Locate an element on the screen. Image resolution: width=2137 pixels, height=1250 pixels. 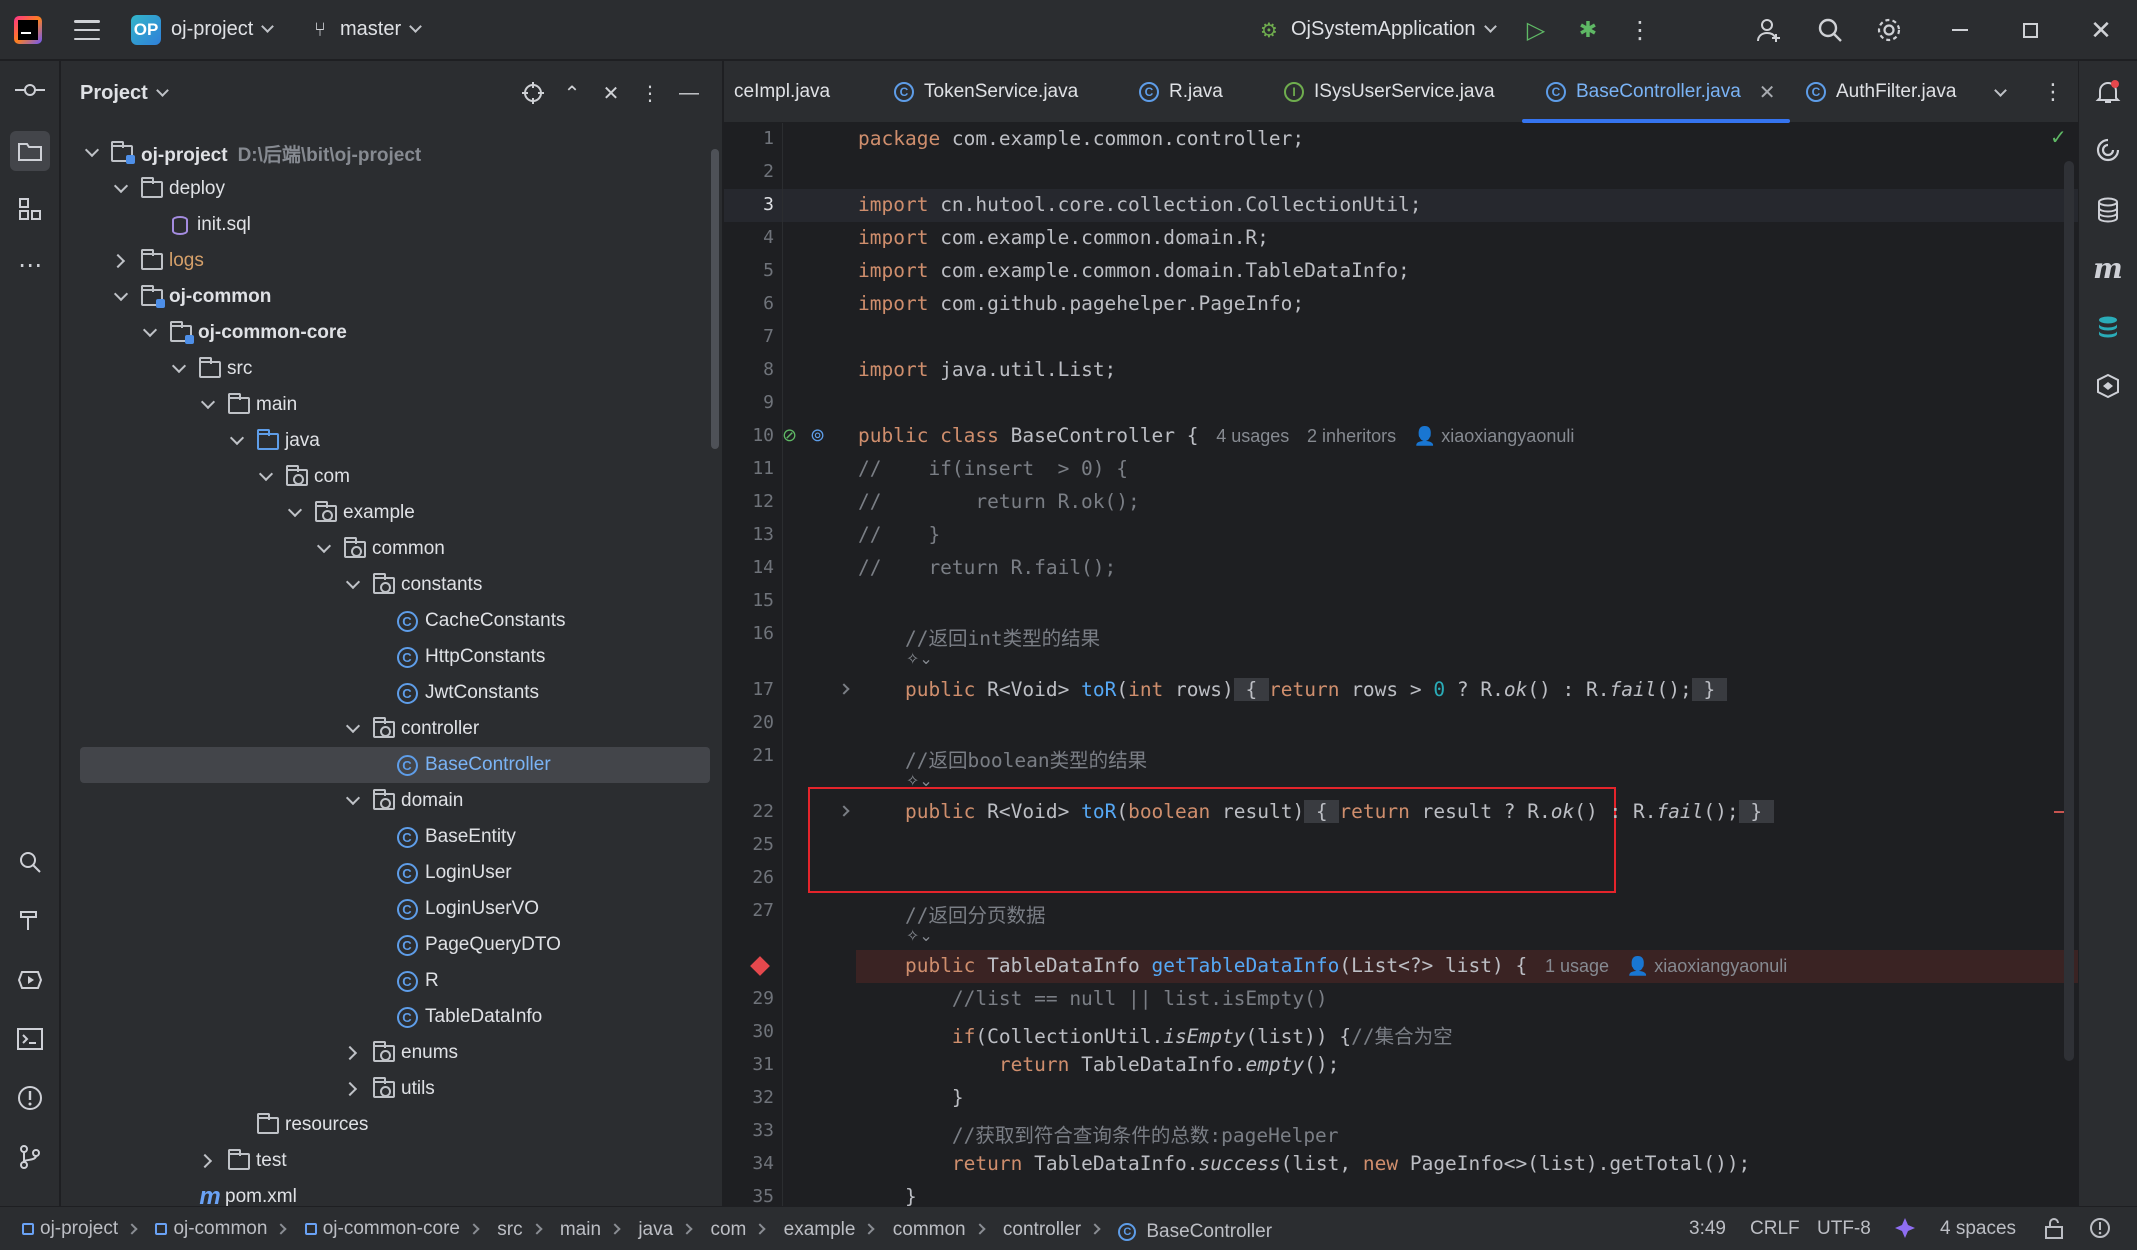
tree-item-pagequerydto: C PageQueryDTO is located at coordinates (391, 945).